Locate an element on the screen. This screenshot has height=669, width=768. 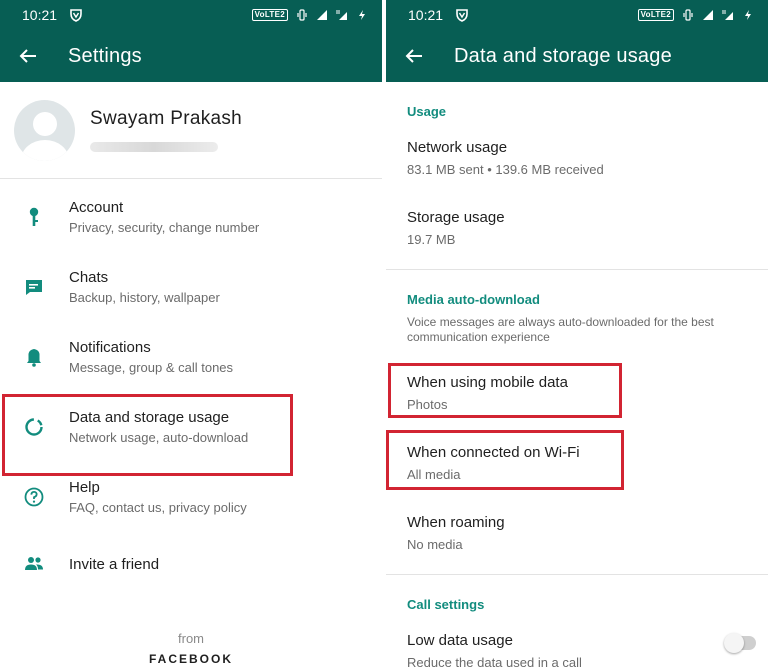
wifi-item: When connected on Wi-Fi All media is located at coordinates (577, 463).